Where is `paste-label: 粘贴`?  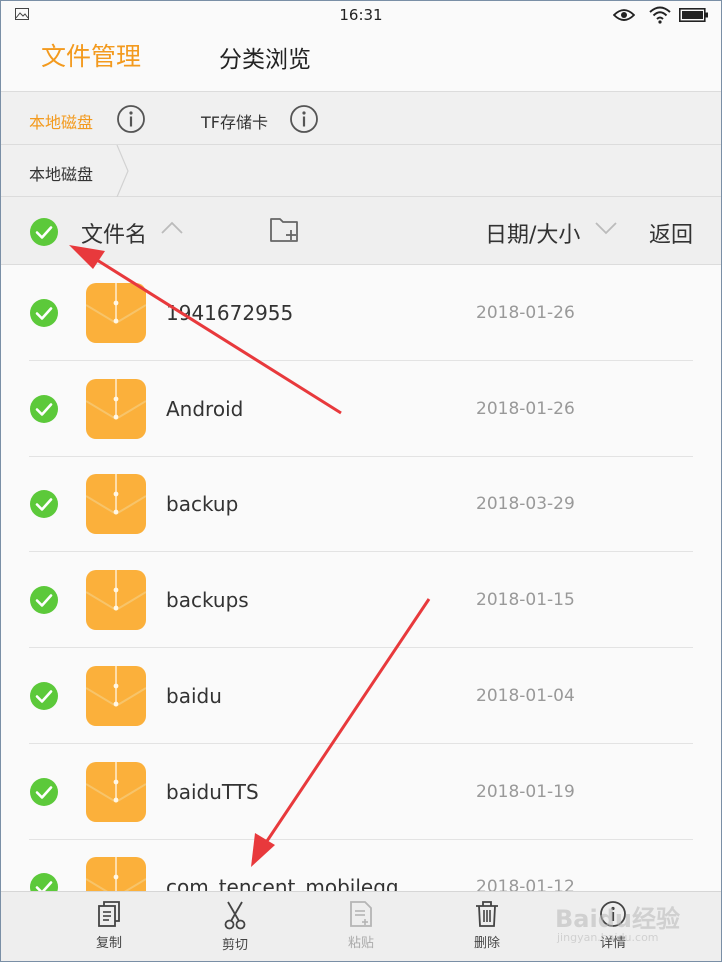
paste-label: 粘贴 is located at coordinates (360, 943).